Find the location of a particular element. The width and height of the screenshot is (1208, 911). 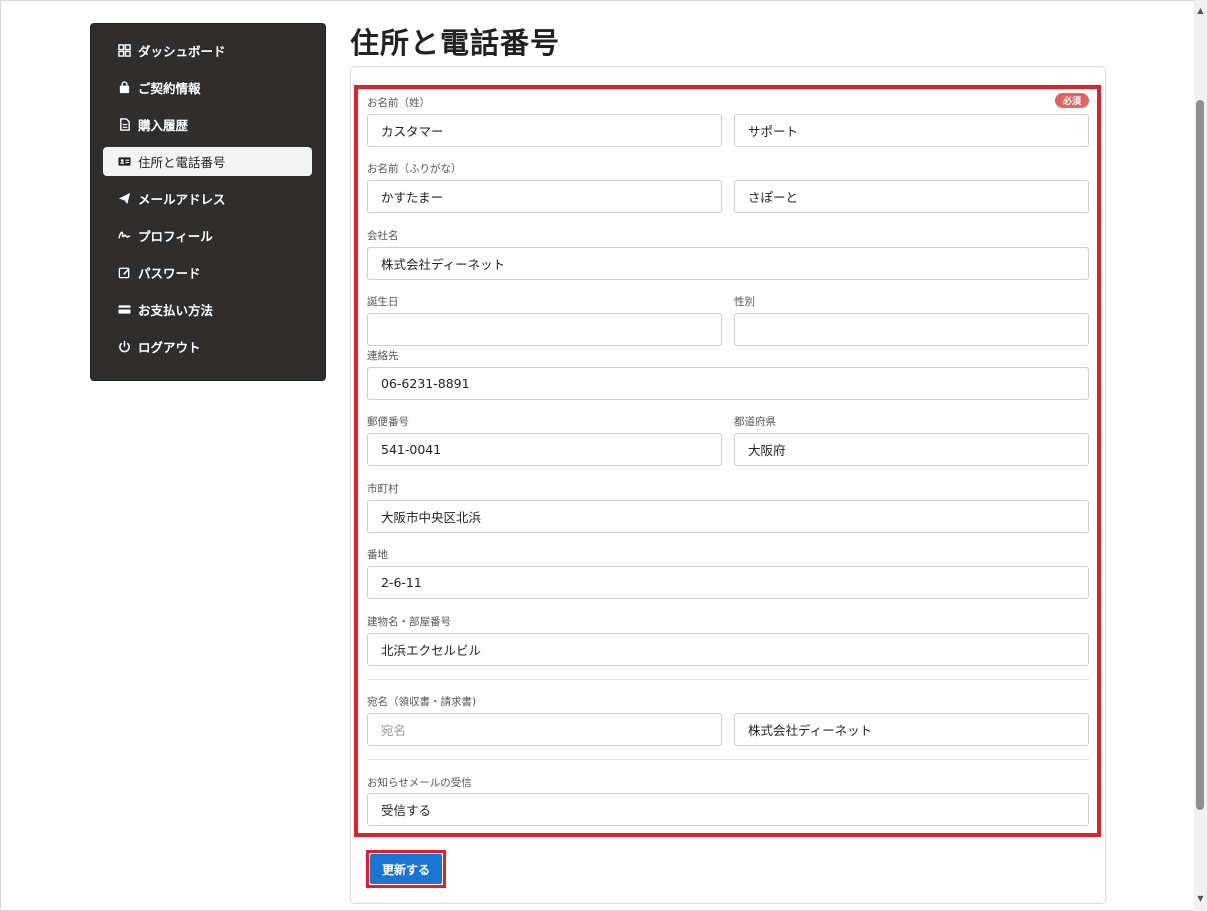

zip-label: 郵便番号 is located at coordinates (388, 422).